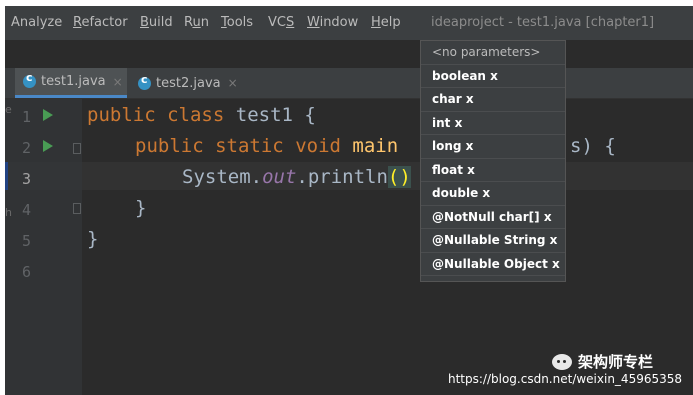 The image size is (693, 395). Describe the element at coordinates (73, 81) in the screenshot. I see `tab-label: test1.java` at that location.